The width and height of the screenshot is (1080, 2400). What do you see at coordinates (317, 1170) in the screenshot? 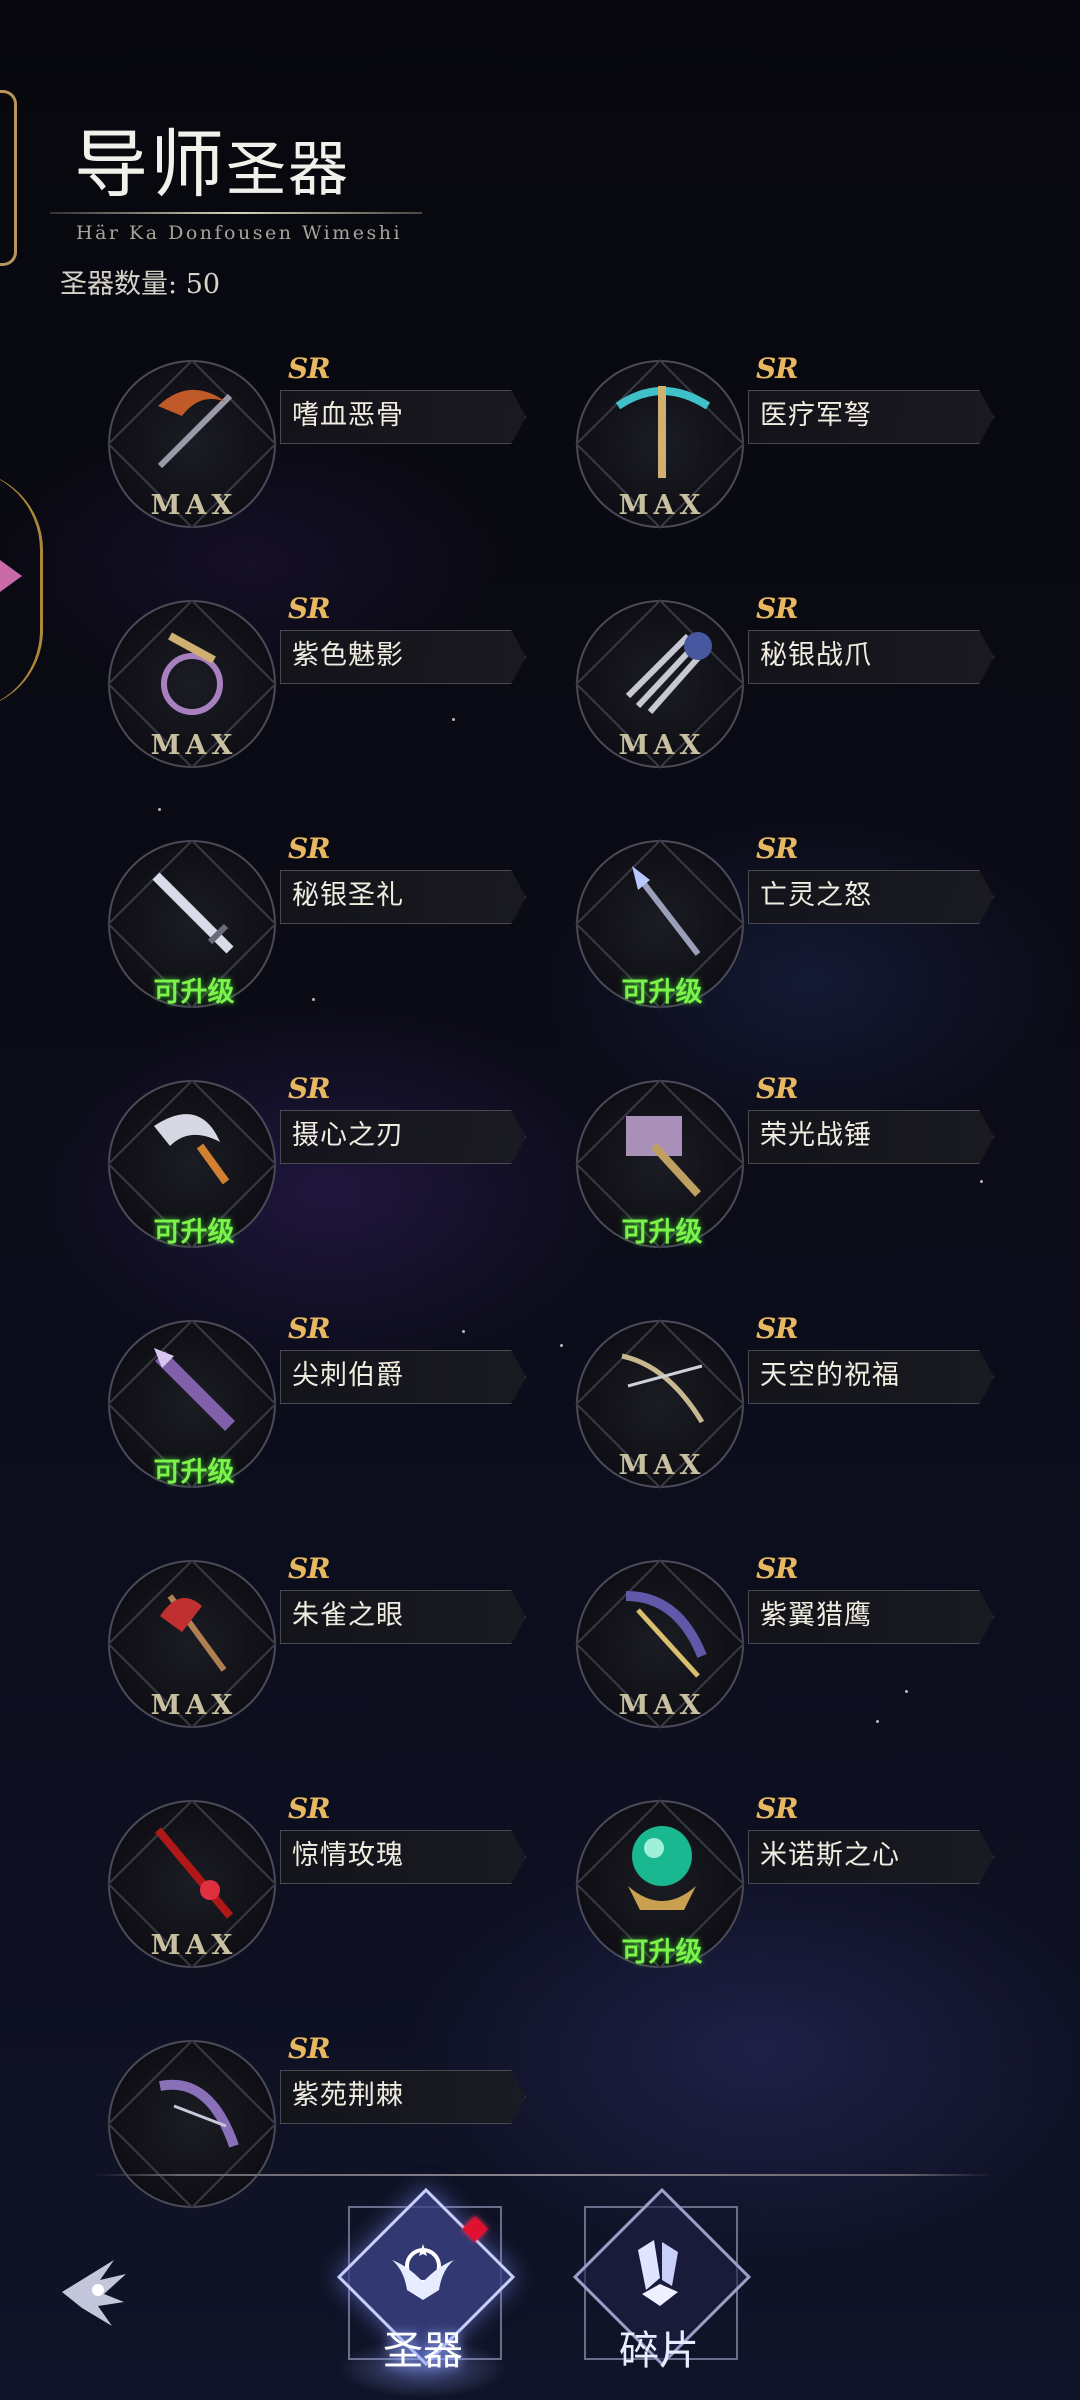
I see `relic-card: 可升级 SR 摄心之刃` at bounding box center [317, 1170].